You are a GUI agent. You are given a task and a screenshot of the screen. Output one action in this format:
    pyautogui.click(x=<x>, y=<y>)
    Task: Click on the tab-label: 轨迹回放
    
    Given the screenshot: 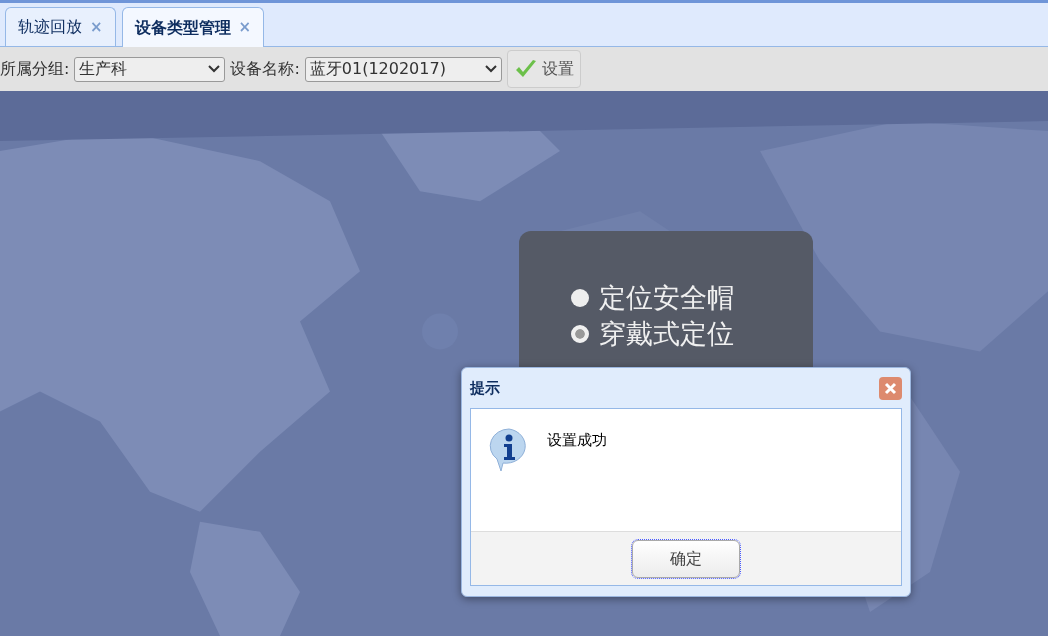 What is the action you would take?
    pyautogui.click(x=50, y=27)
    